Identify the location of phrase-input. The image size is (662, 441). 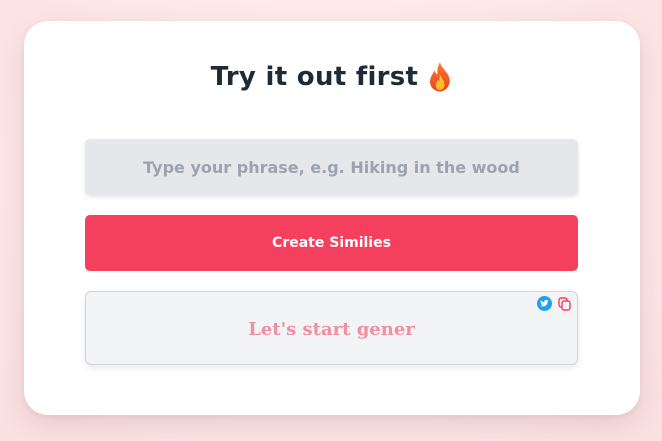
(331, 167).